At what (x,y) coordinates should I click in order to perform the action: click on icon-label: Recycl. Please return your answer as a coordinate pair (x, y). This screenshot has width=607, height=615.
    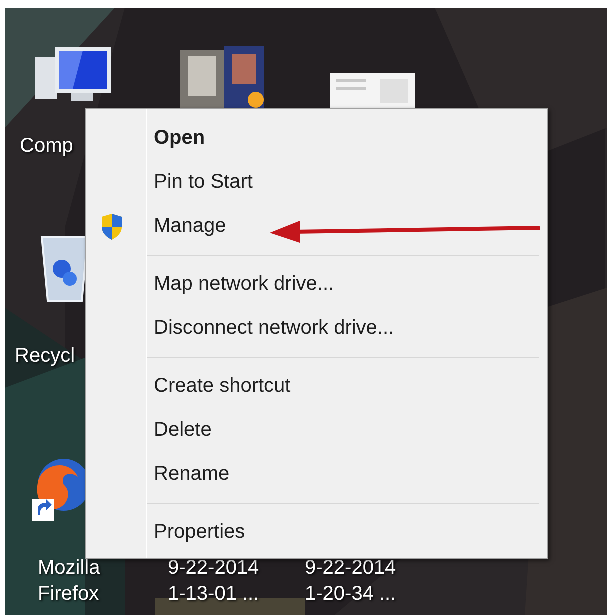
    Looking at the image, I should click on (45, 356).